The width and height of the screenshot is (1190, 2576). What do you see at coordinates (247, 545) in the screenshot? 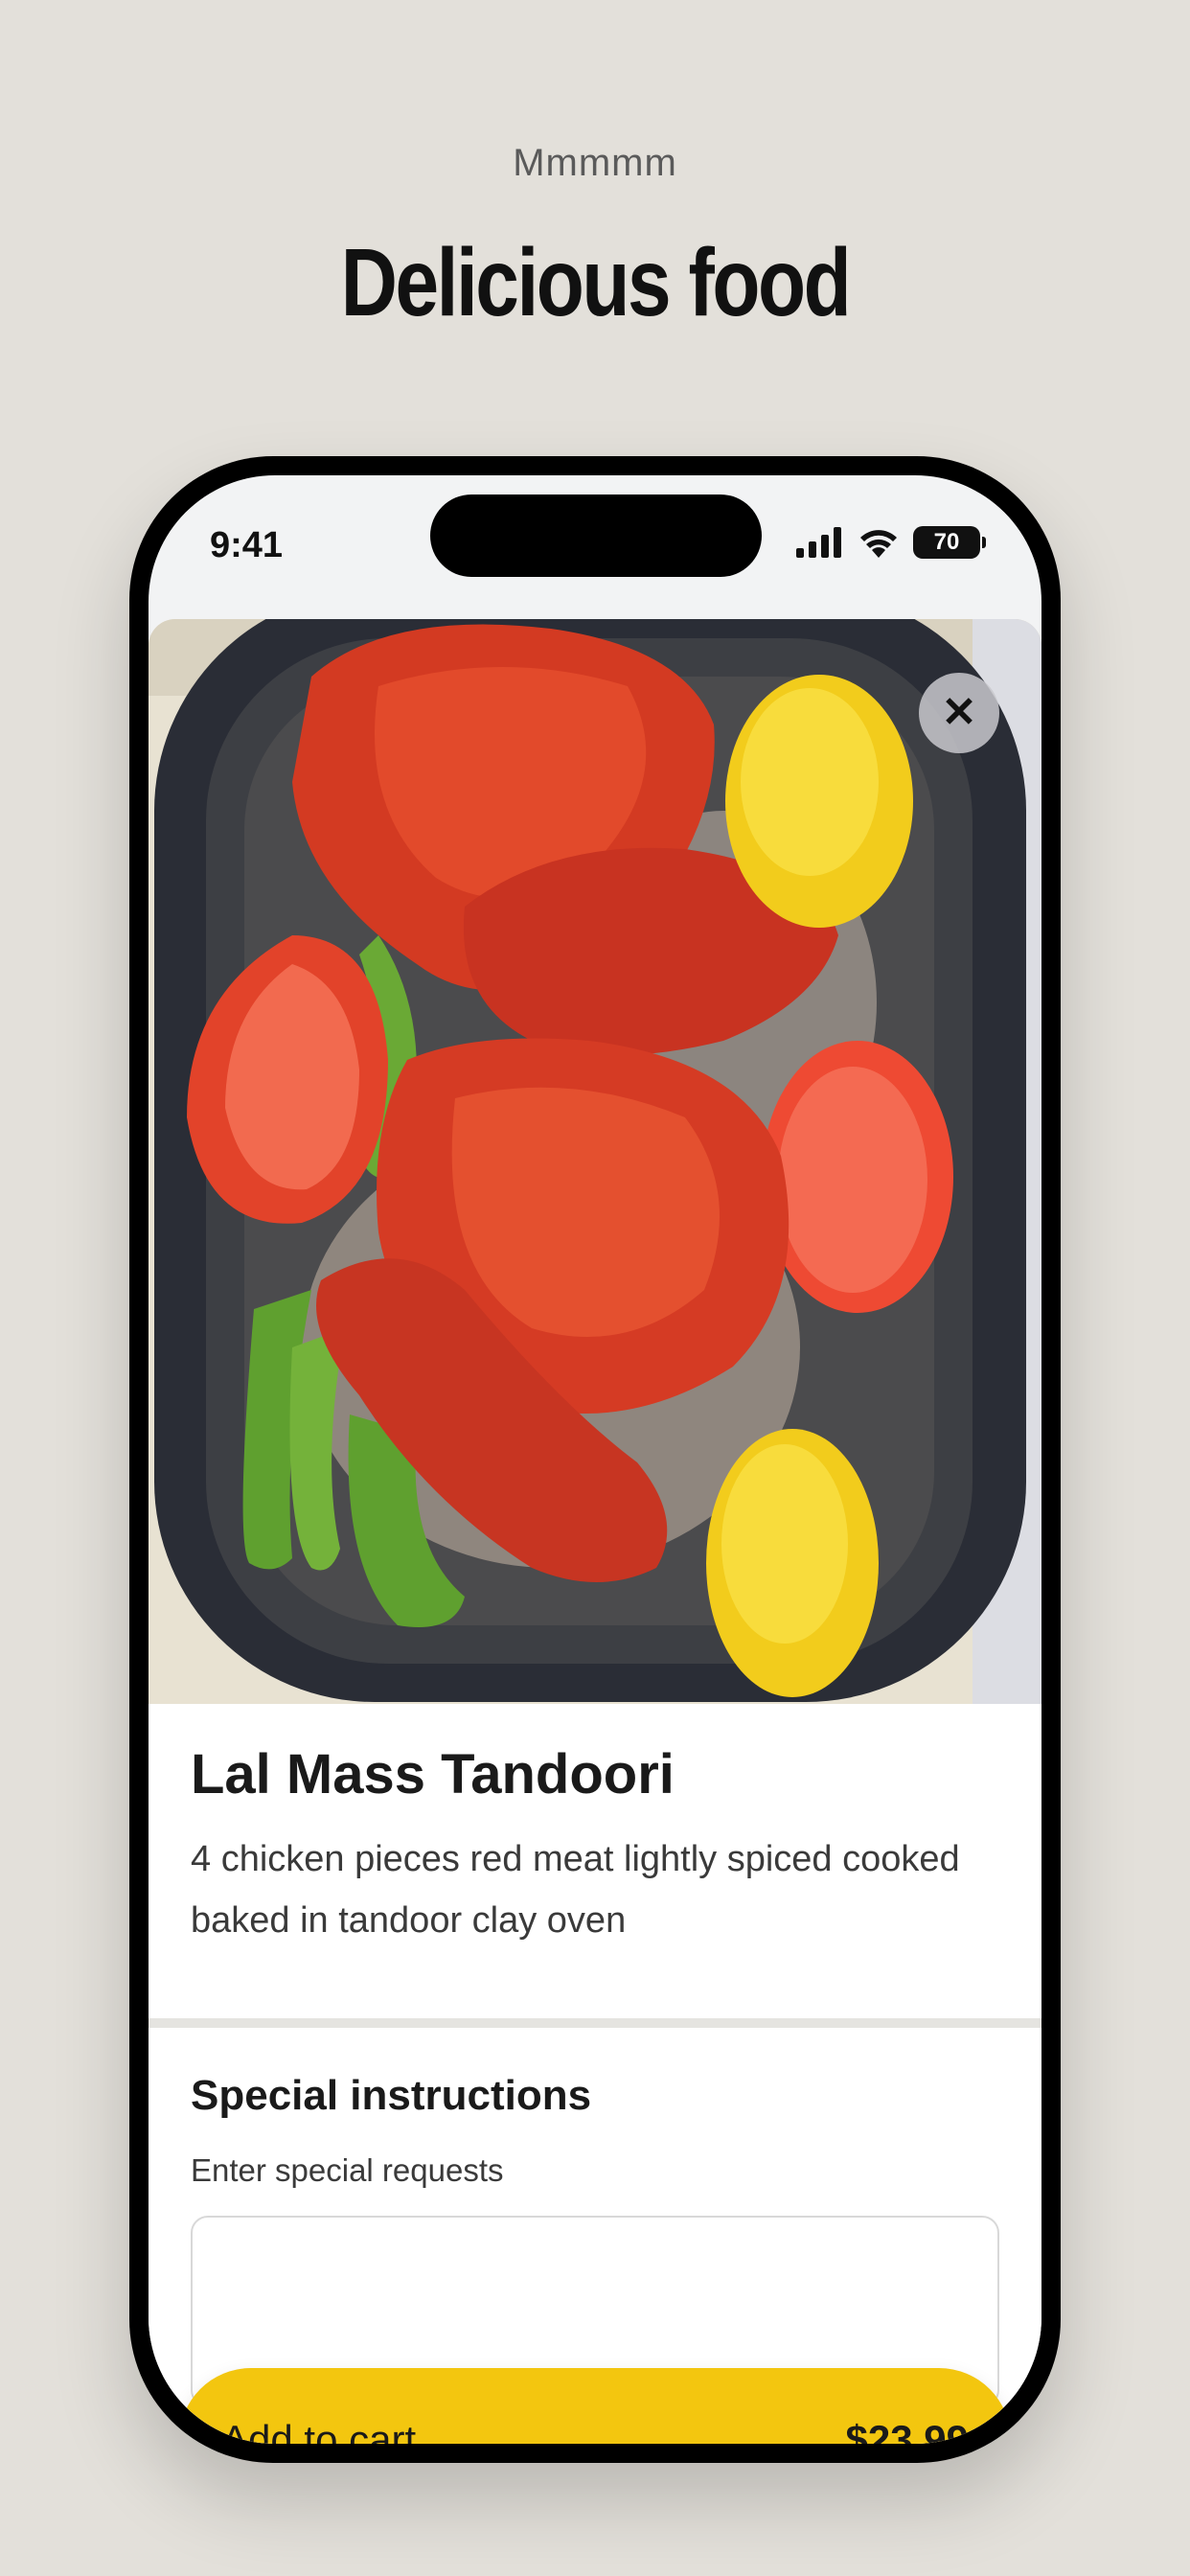
I see `status-time: 9:41` at bounding box center [247, 545].